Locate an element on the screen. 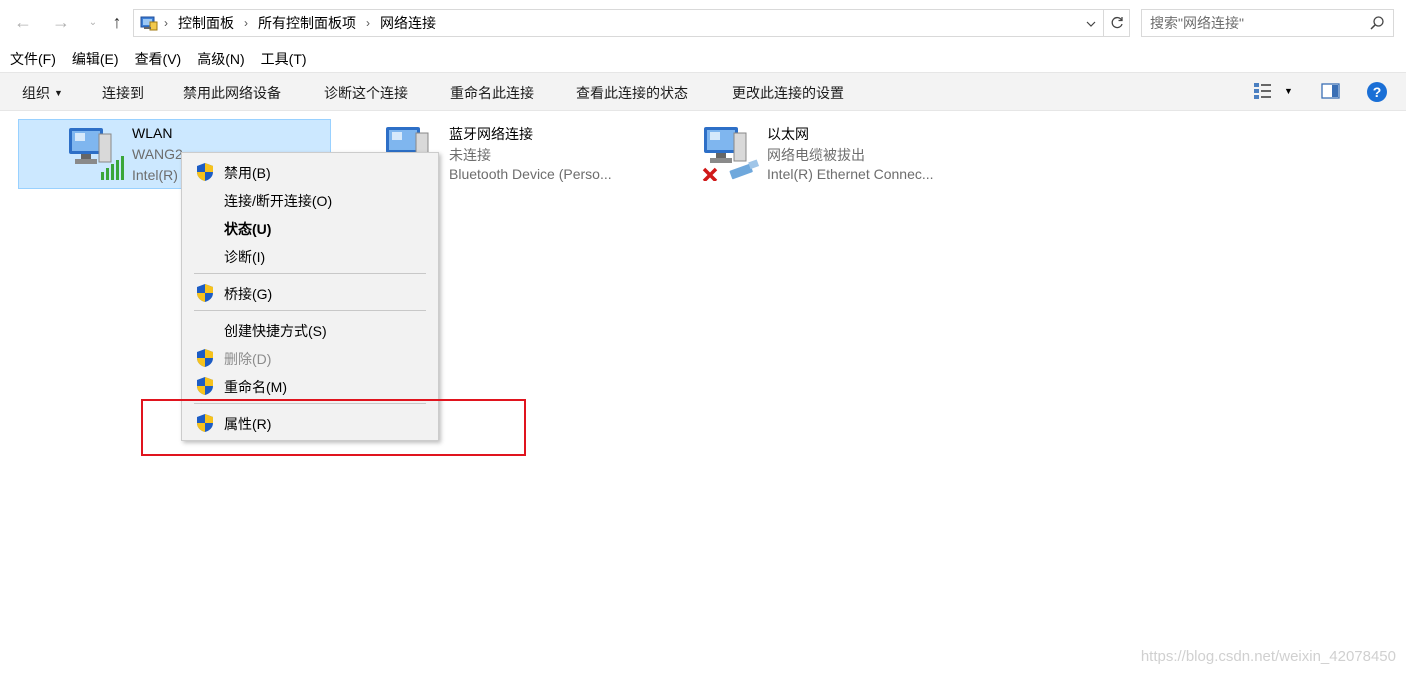  ctx-label: 重命名(M) is located at coordinates (255, 387).